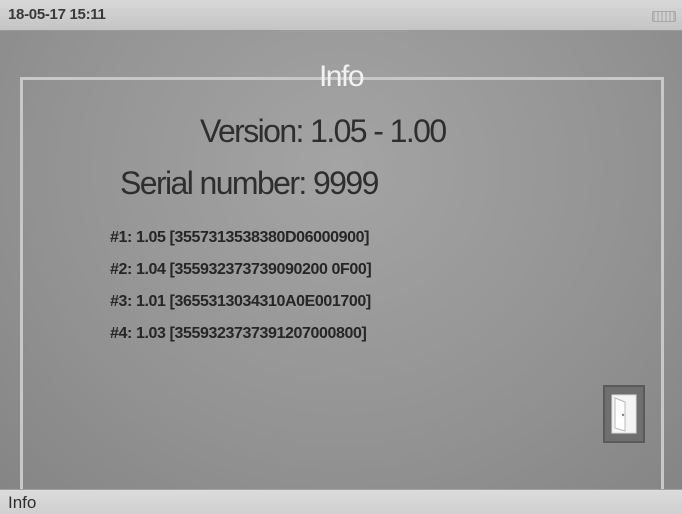  Describe the element at coordinates (240, 237) in the screenshot. I see `module-info-line: #1: 1.05 [3557313538380D06000900]` at that location.